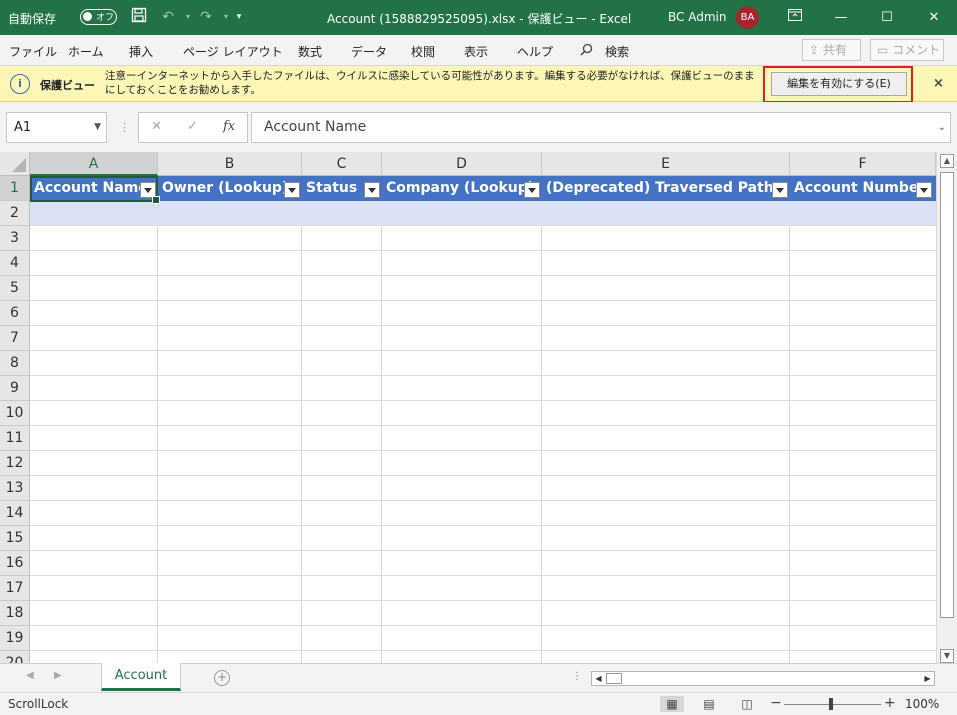 The image size is (957, 715). Describe the element at coordinates (863, 164) in the screenshot. I see `column-header-f: F` at that location.